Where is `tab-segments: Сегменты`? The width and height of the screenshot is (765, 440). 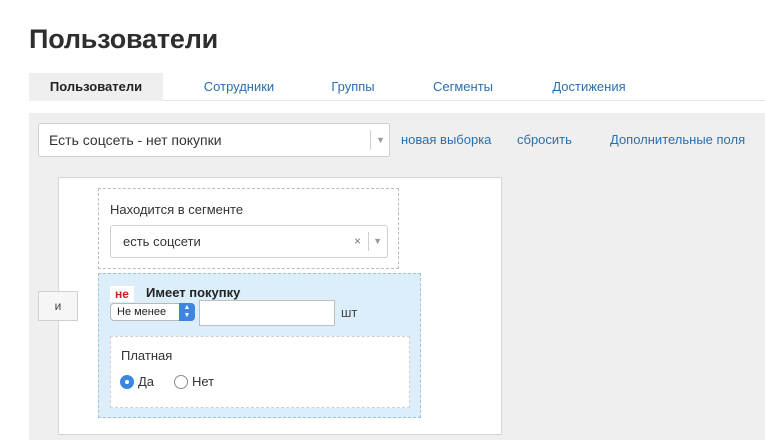 tab-segments: Сегменты is located at coordinates (463, 87).